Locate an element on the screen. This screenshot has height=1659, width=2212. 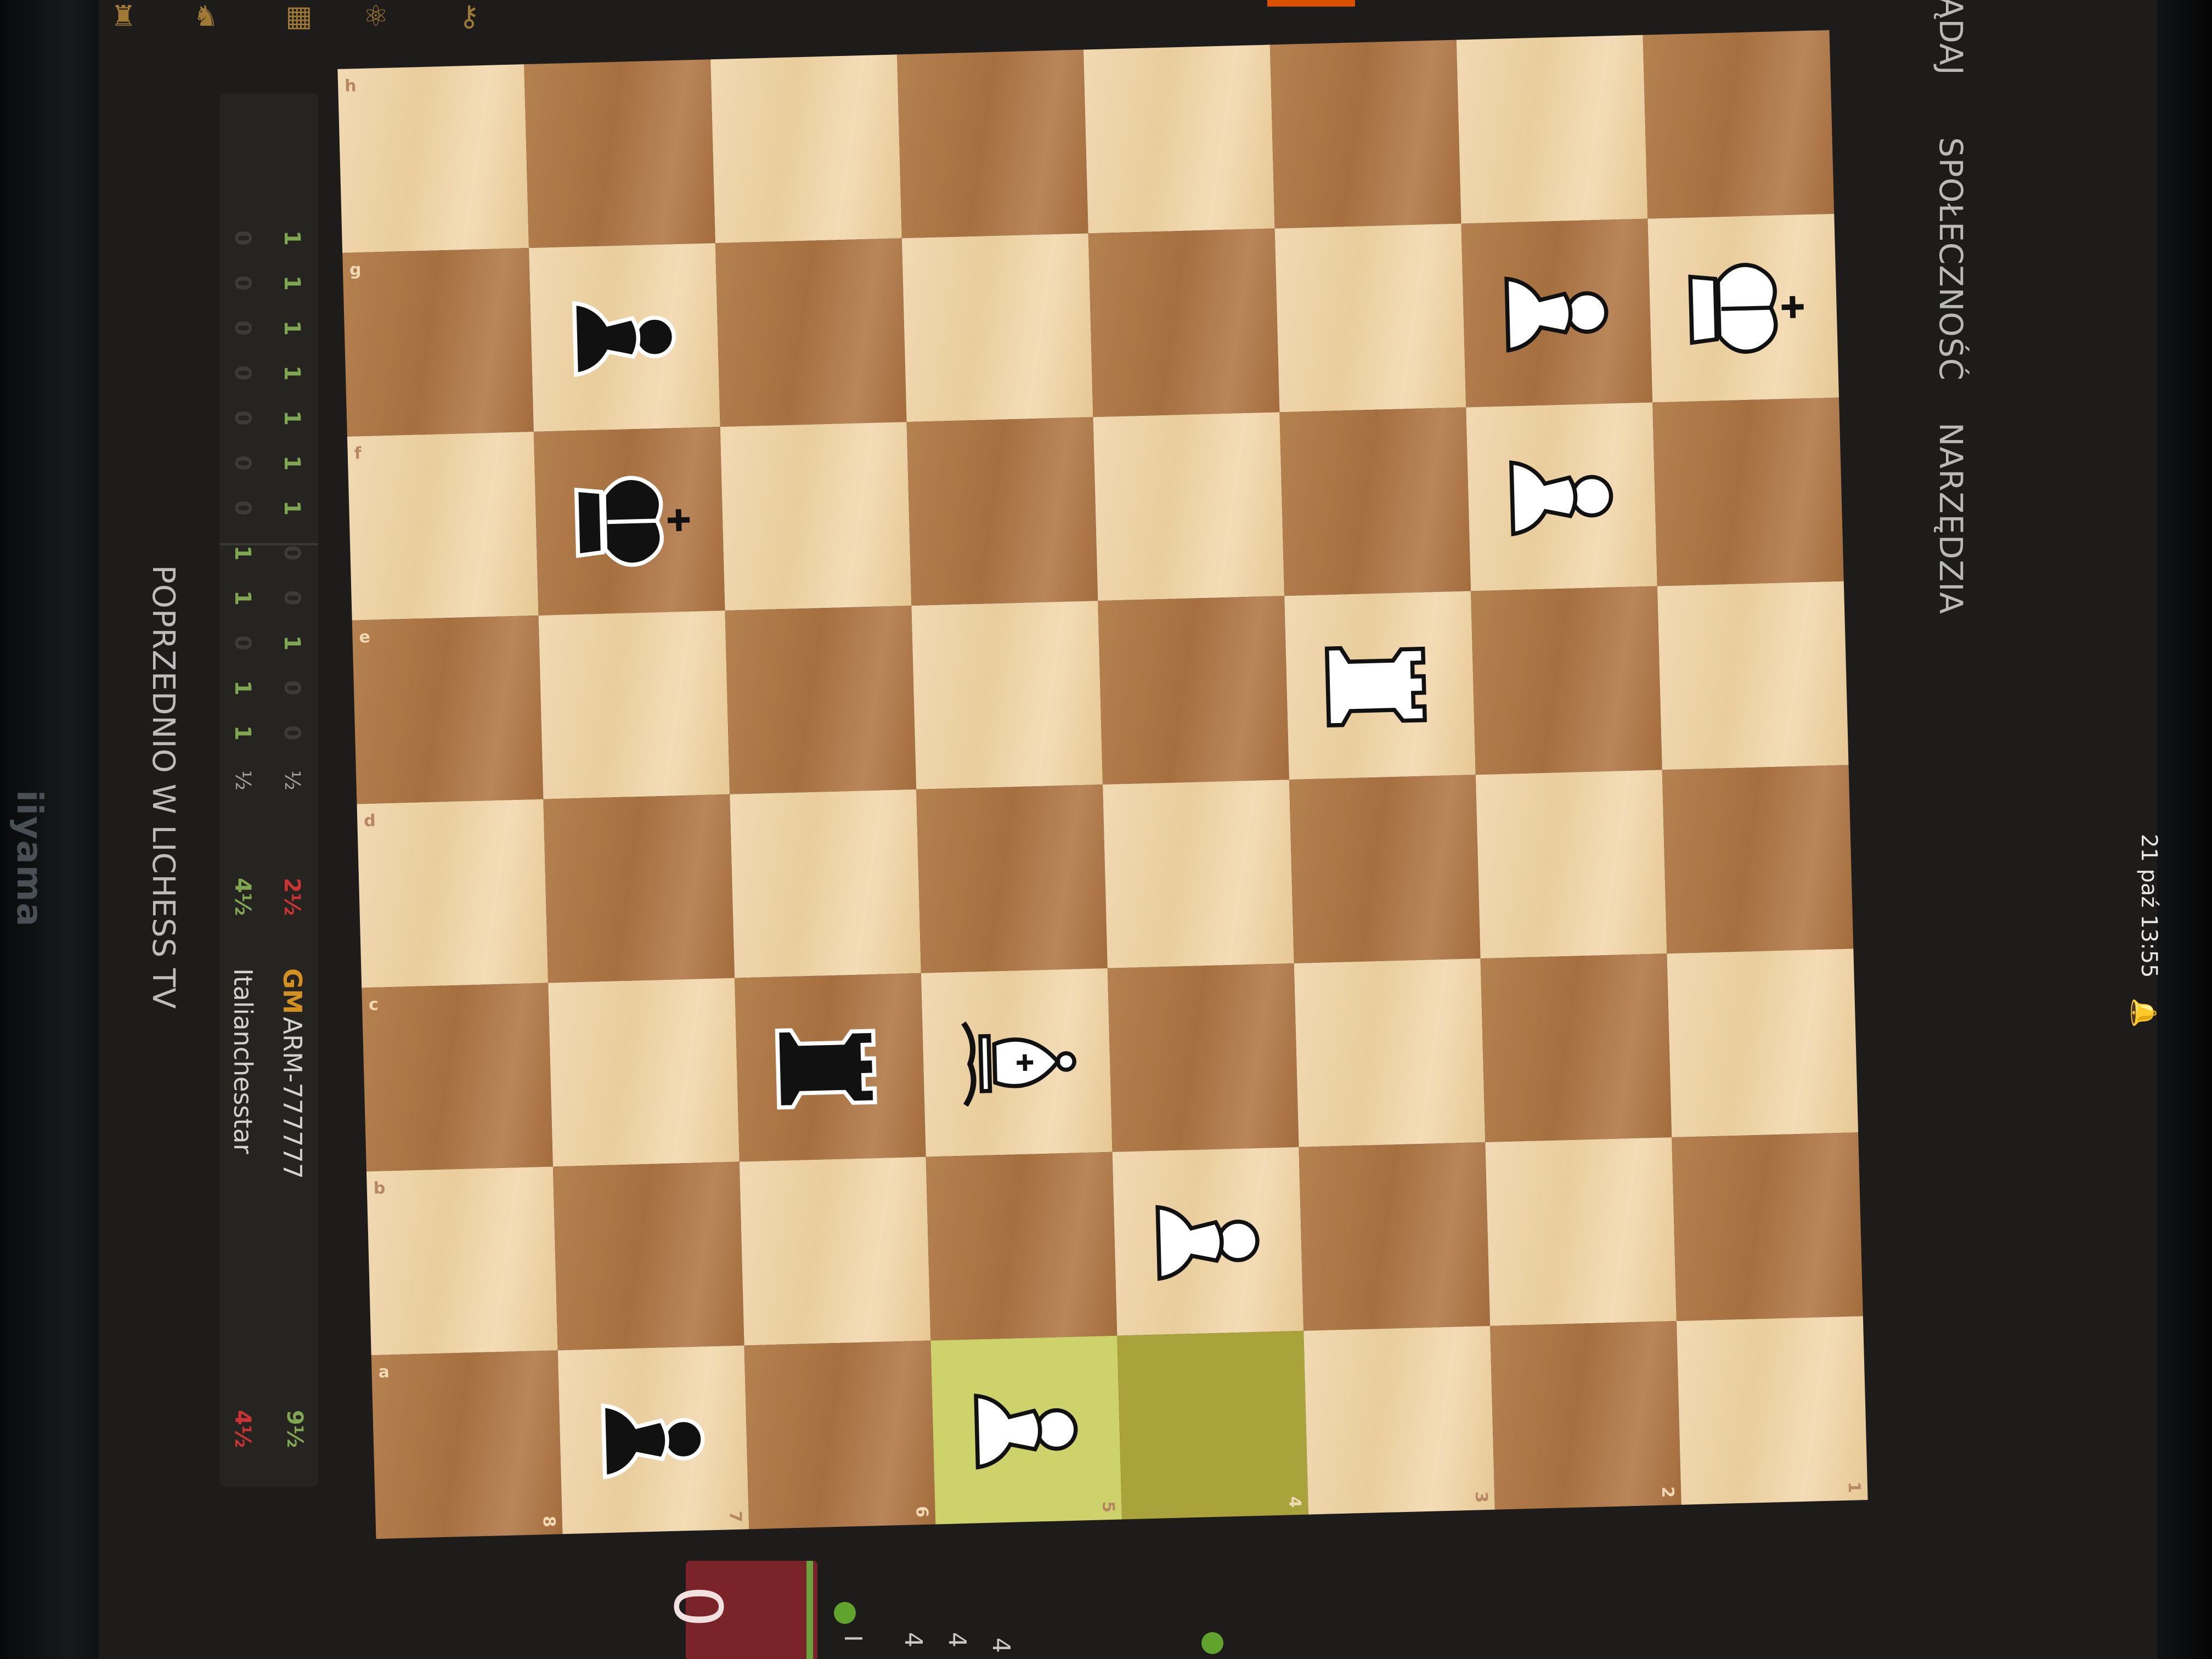
square-c3 is located at coordinates (1390, 1052).